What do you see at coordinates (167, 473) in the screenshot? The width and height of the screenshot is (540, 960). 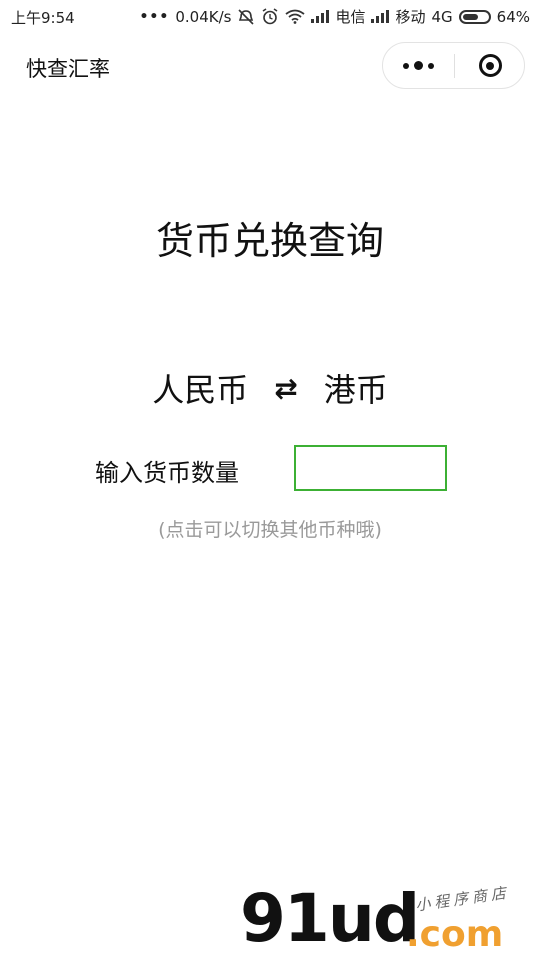 I see `amount-label: 输入货币数量` at bounding box center [167, 473].